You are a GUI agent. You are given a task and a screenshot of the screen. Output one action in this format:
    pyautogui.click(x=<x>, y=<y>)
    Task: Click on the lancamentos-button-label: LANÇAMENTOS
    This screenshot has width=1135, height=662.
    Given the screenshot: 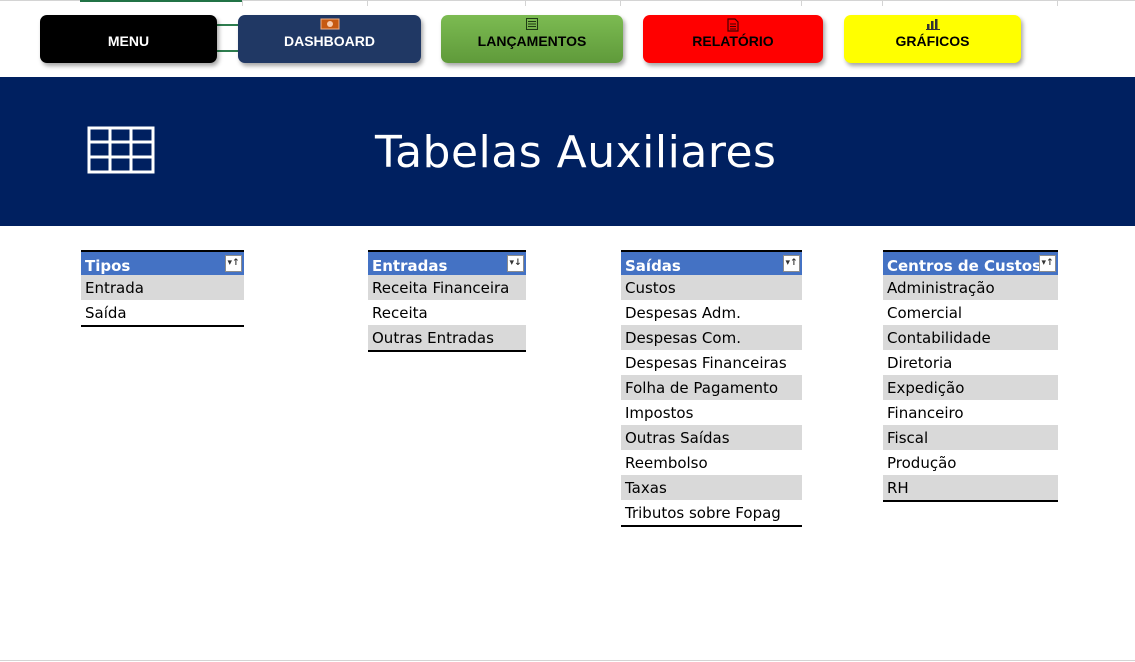 What is the action you would take?
    pyautogui.click(x=532, y=41)
    